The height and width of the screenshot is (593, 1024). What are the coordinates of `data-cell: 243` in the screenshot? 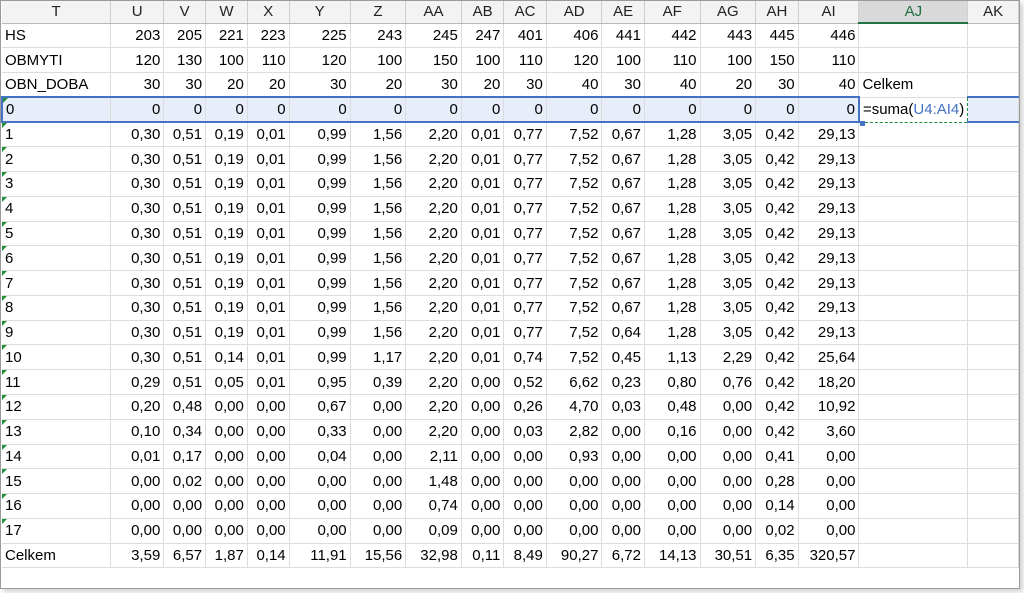 It's located at (378, 36).